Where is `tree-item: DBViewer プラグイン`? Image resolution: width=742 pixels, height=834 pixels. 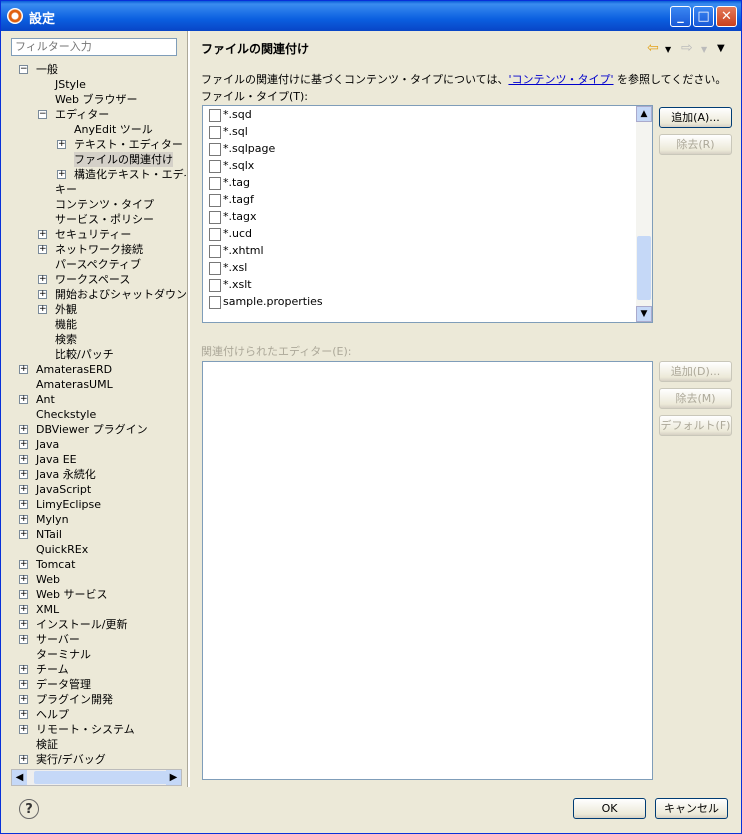
tree-item: DBViewer プラグイン is located at coordinates (92, 429).